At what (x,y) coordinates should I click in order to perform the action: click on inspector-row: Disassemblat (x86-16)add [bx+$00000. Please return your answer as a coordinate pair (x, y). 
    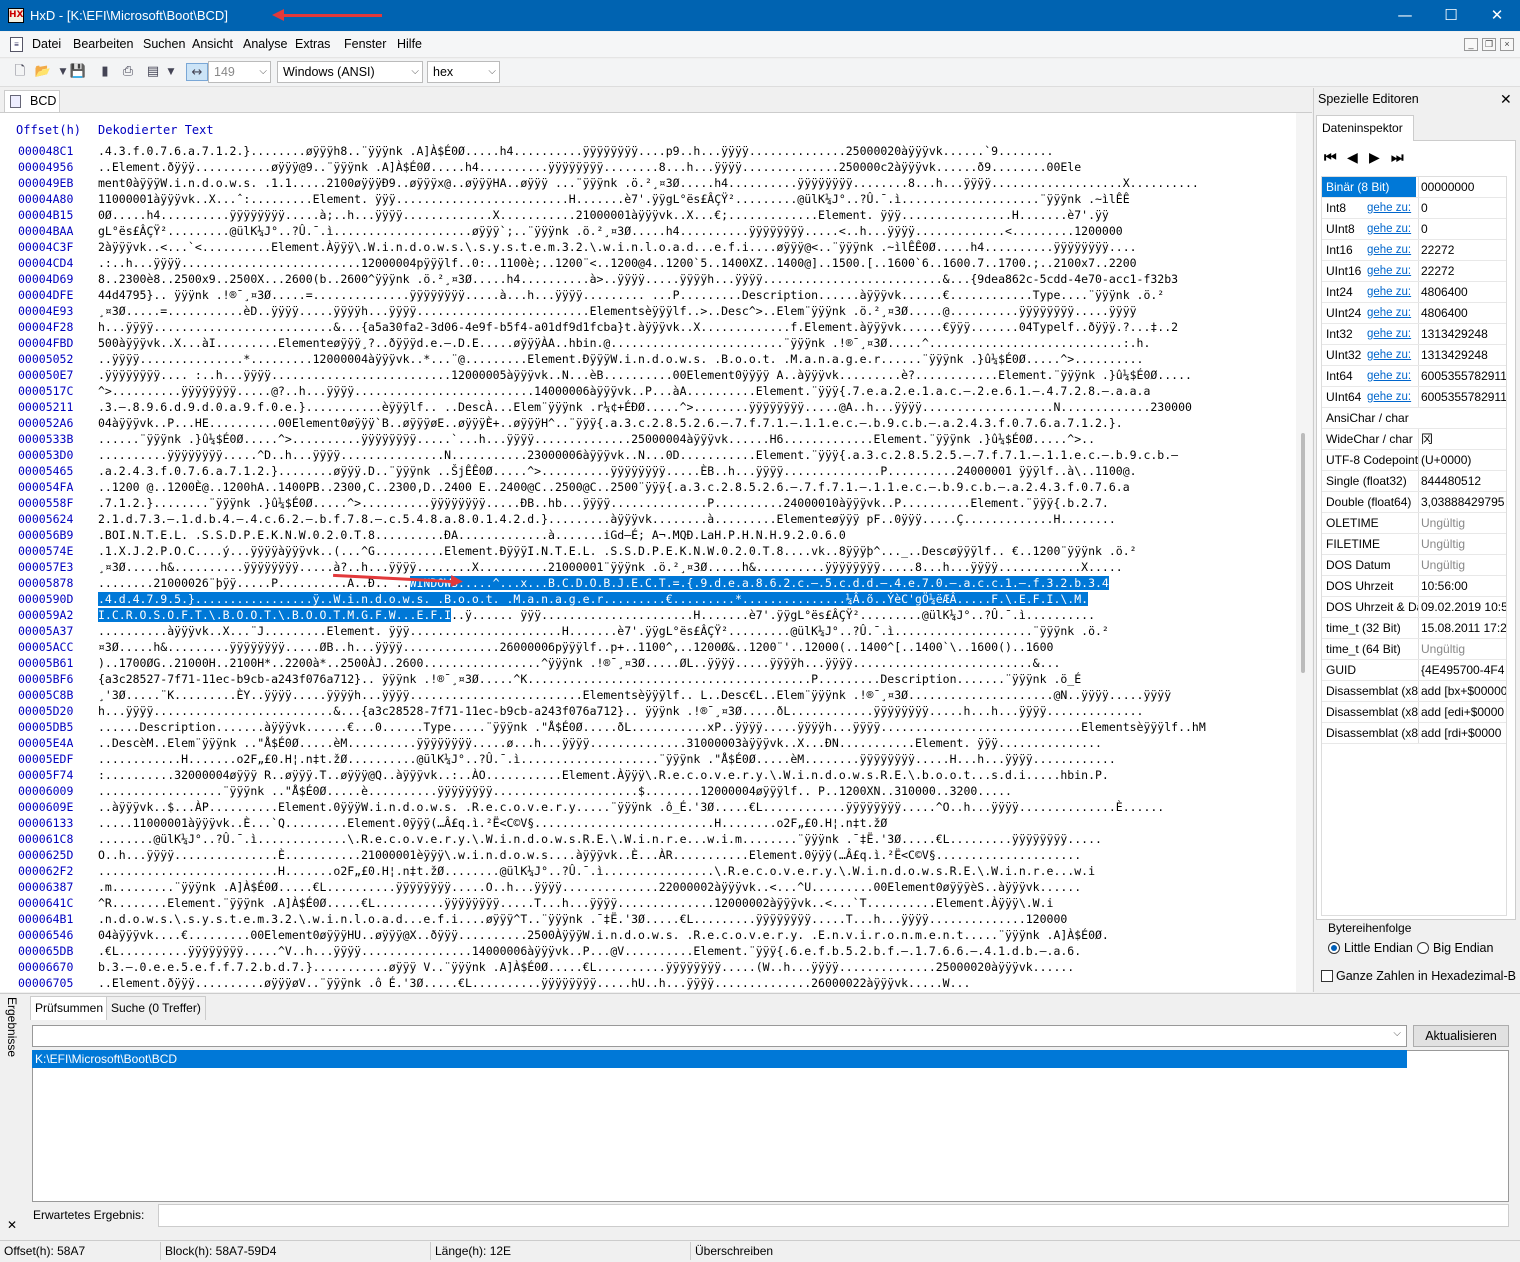
    Looking at the image, I should click on (1414, 691).